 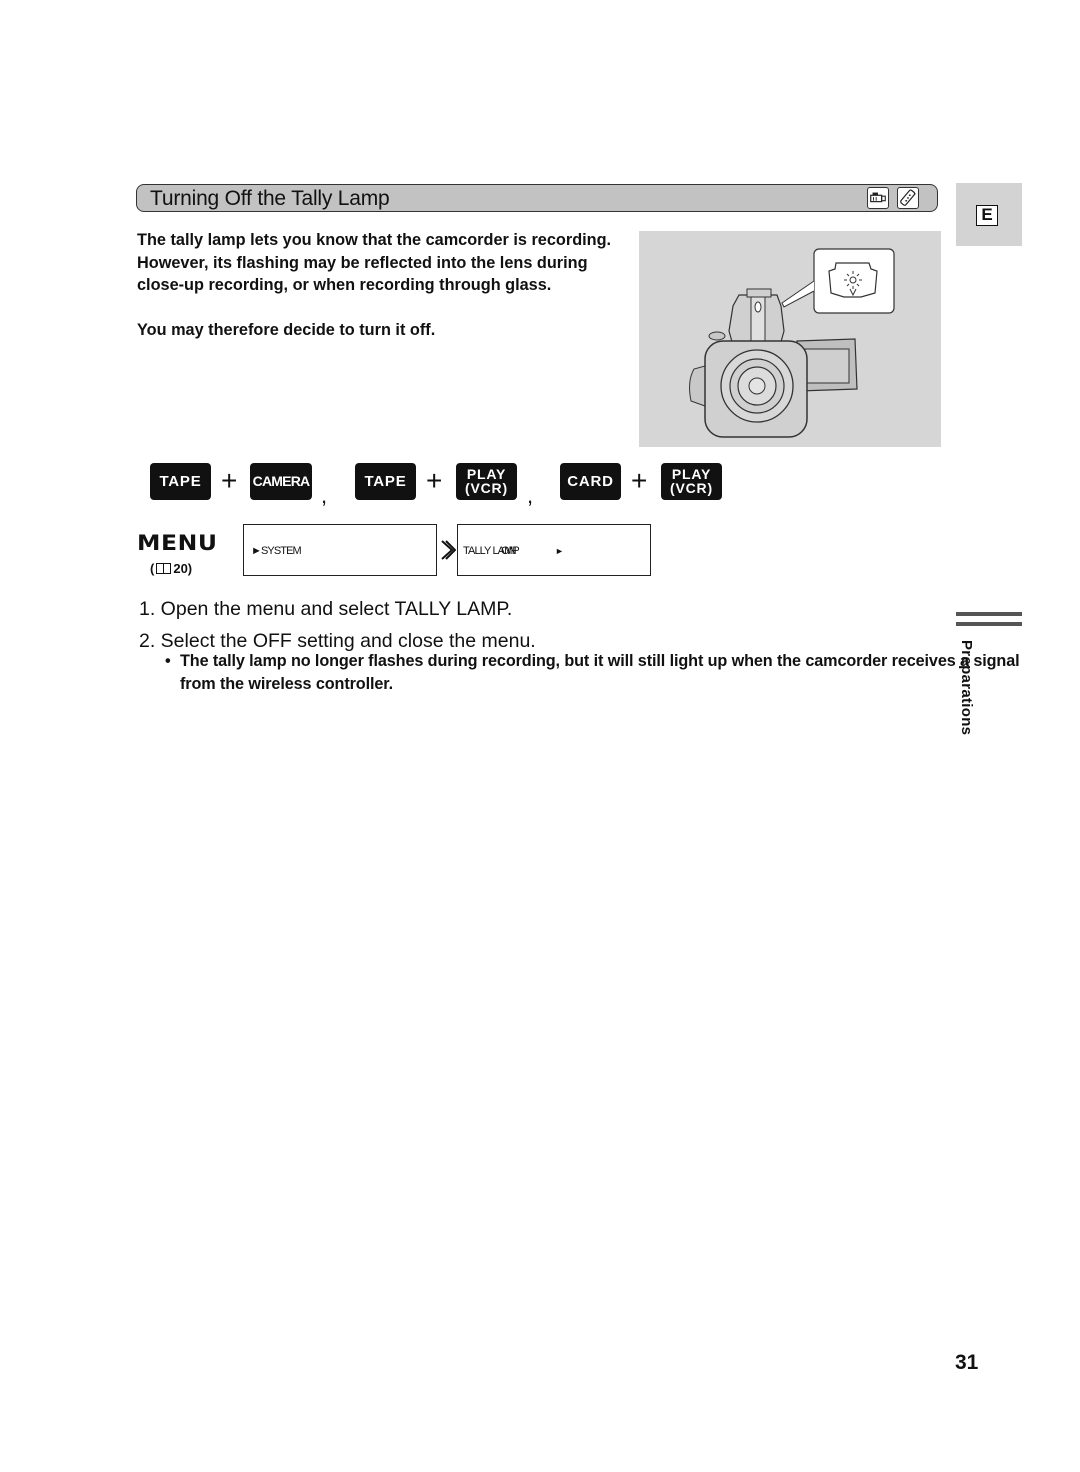 I want to click on language-label: E, so click(x=987, y=215).